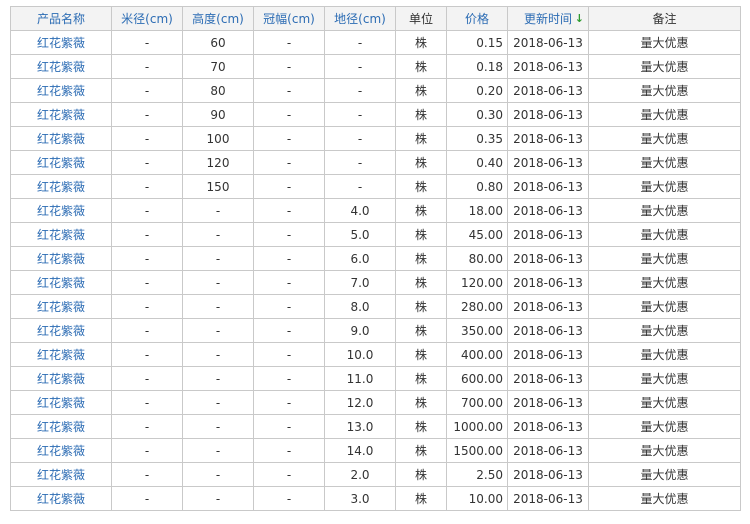 The image size is (750, 524). I want to click on table-row: 红花紫薇 - - -6.0 株 80.00 2018-06-13 量大优惠, so click(375, 258).